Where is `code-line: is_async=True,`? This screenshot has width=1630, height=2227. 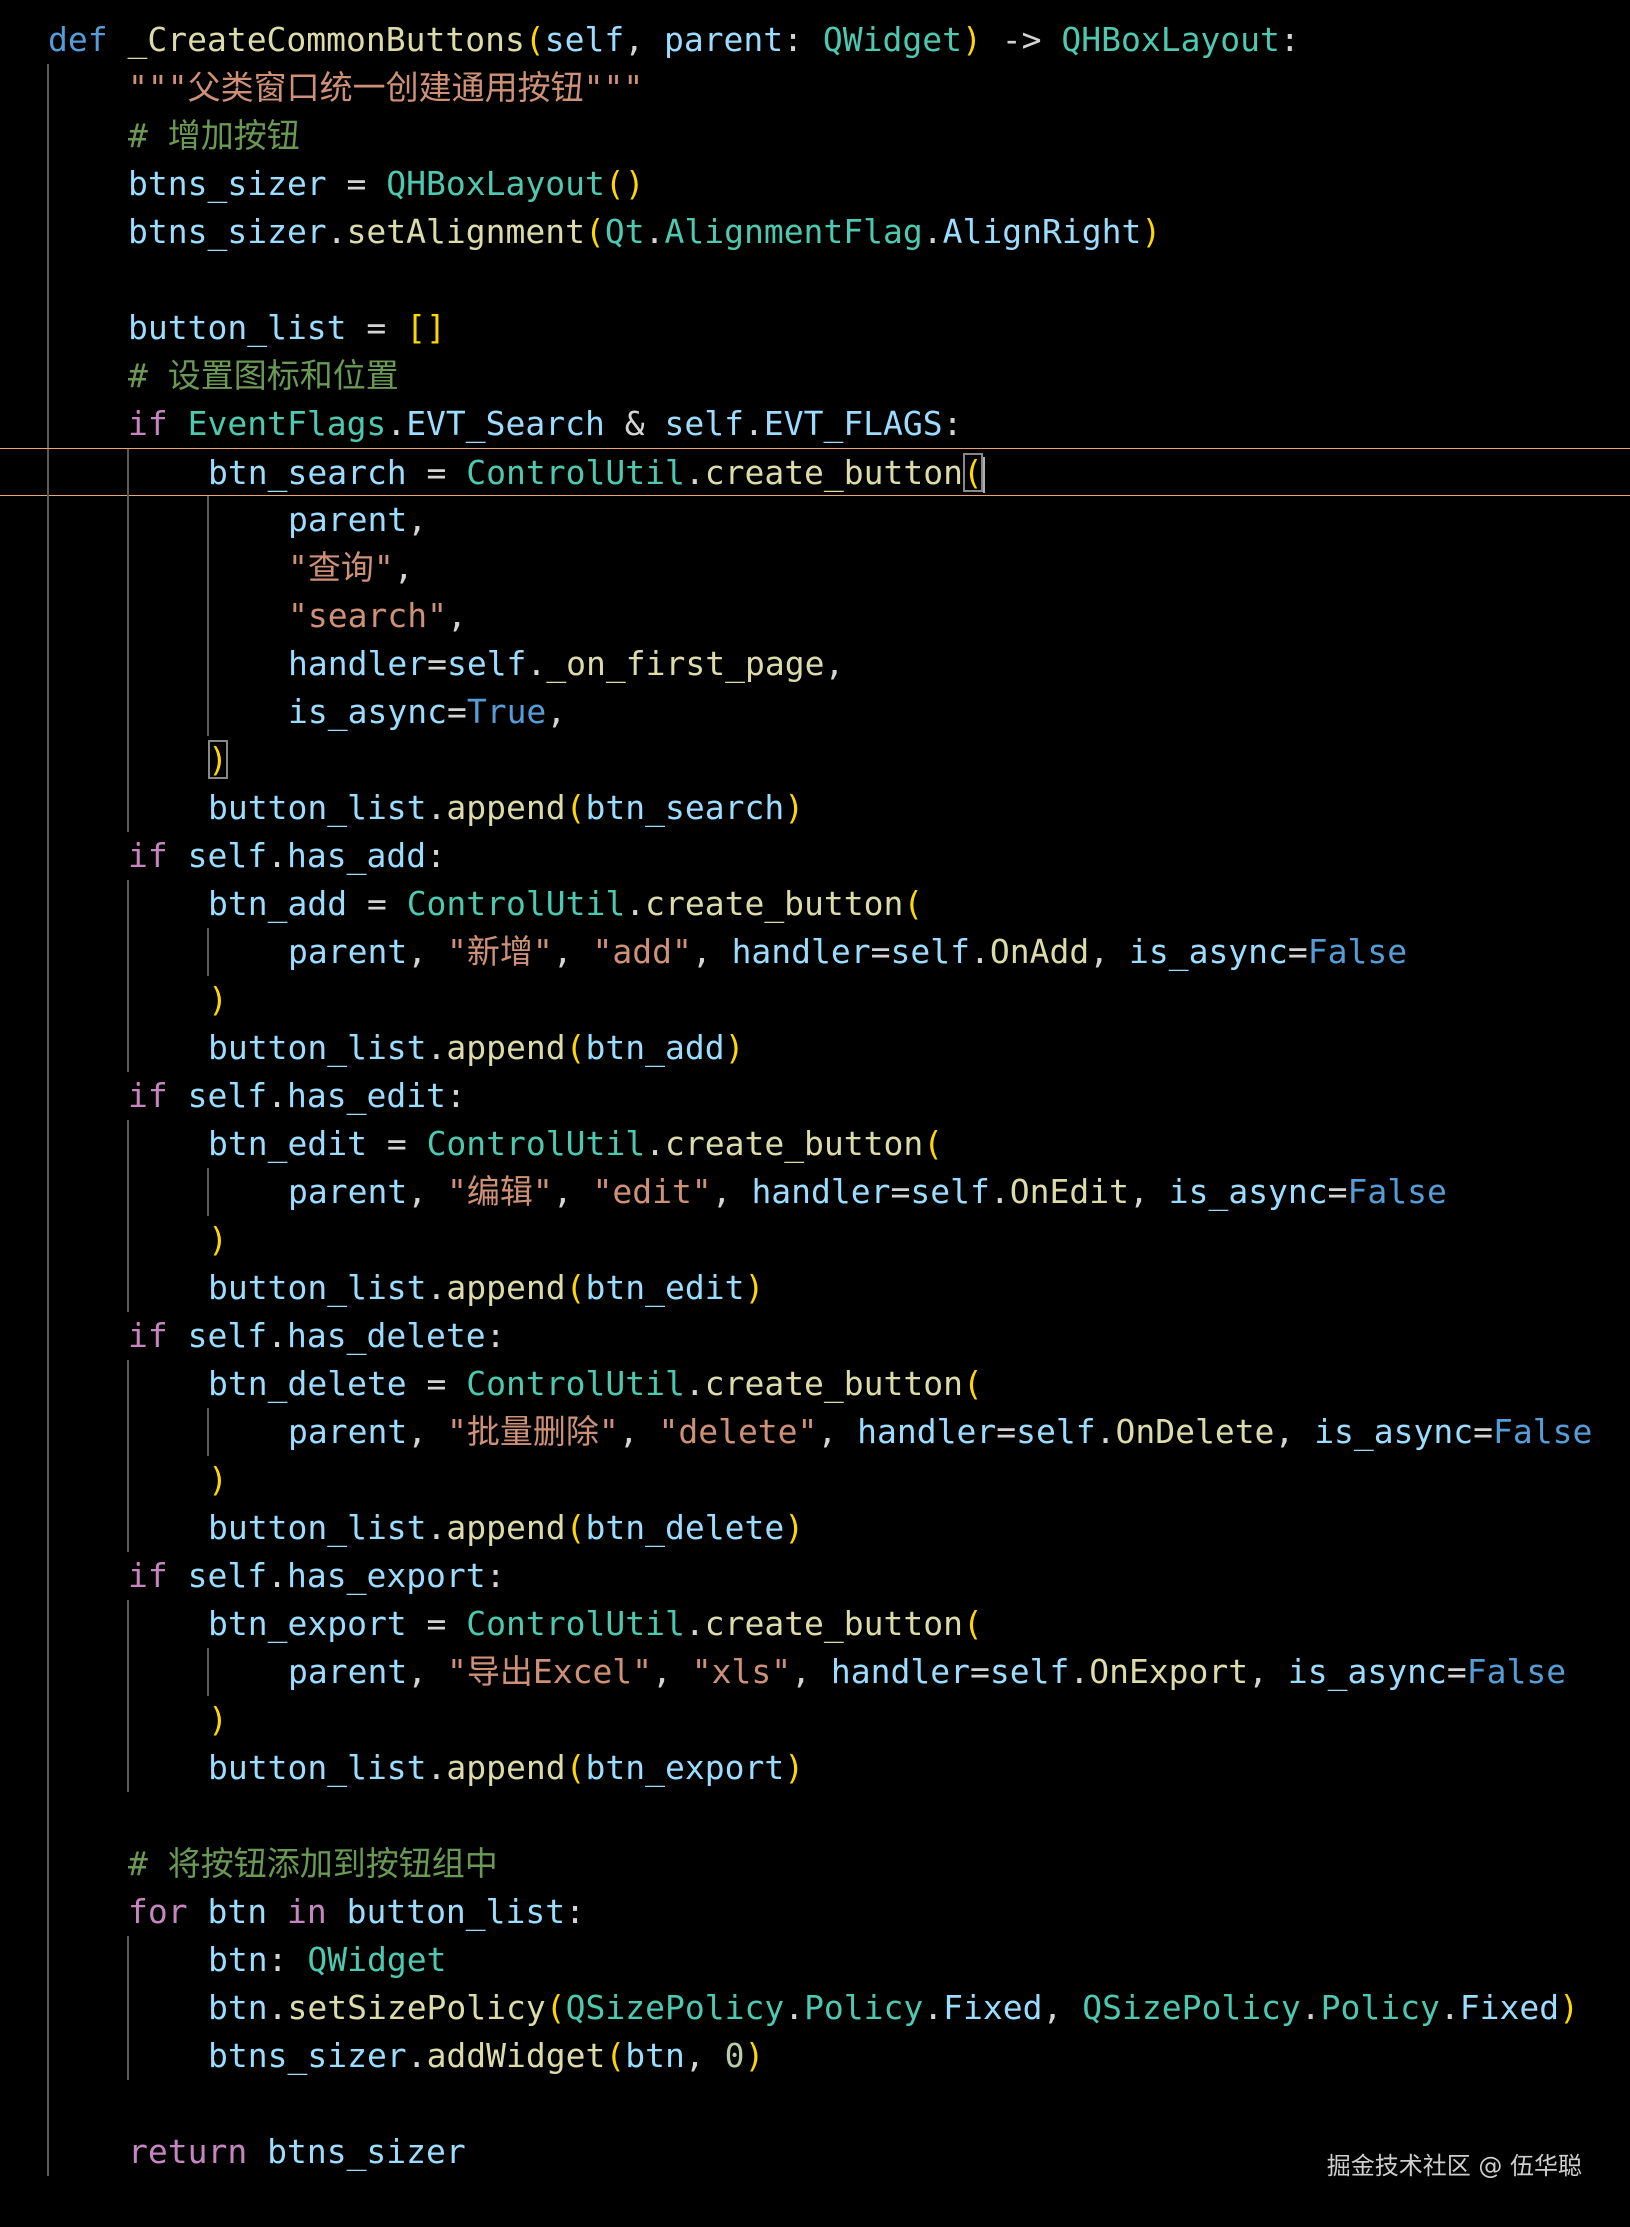
code-line: is_async=True, is located at coordinates (815, 712).